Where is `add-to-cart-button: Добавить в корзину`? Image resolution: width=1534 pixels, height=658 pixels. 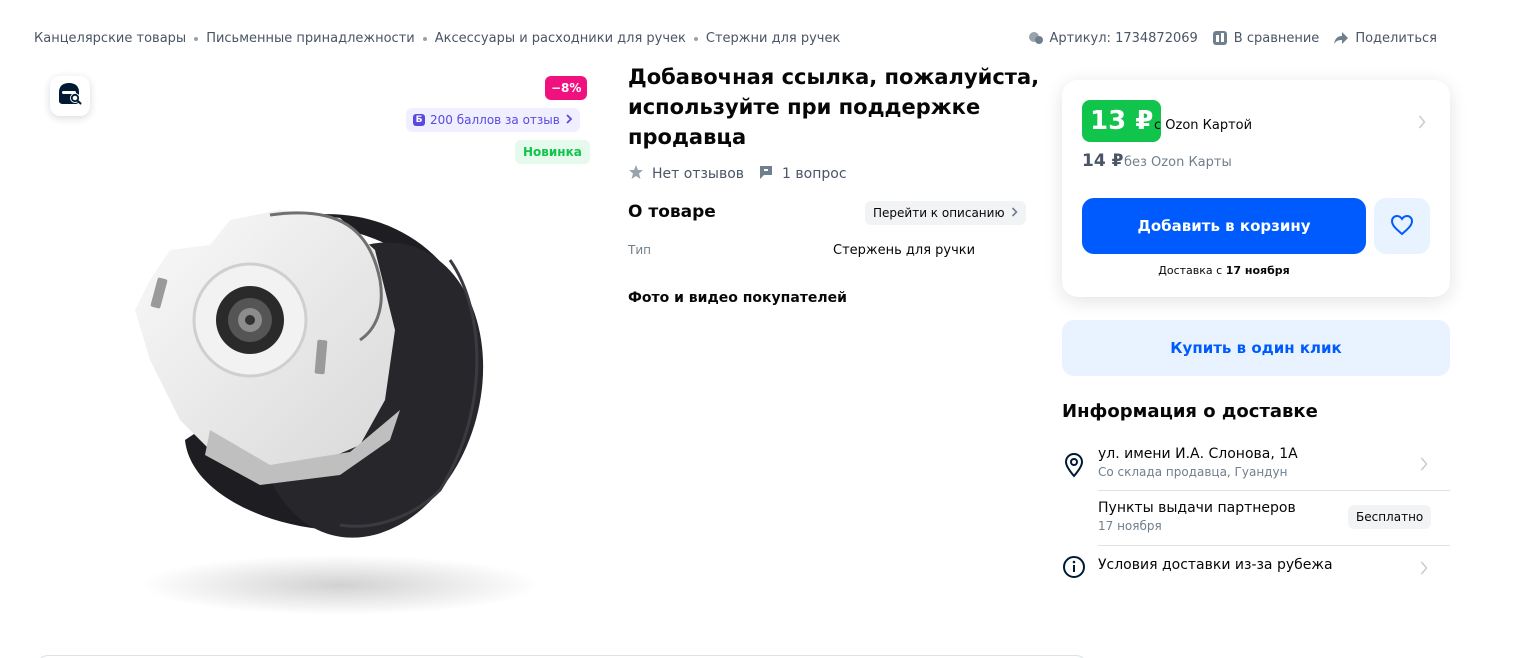 add-to-cart-button: Добавить в корзину is located at coordinates (1224, 226).